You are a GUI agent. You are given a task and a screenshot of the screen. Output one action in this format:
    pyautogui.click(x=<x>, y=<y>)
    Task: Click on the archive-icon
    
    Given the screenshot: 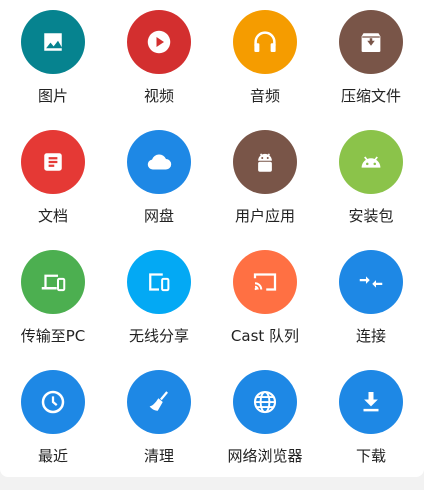 What is the action you would take?
    pyautogui.click(x=371, y=42)
    